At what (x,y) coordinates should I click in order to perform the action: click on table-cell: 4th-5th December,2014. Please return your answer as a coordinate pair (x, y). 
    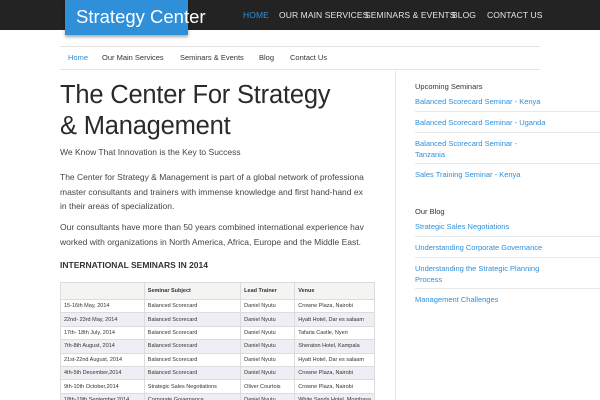
    Looking at the image, I should click on (102, 373).